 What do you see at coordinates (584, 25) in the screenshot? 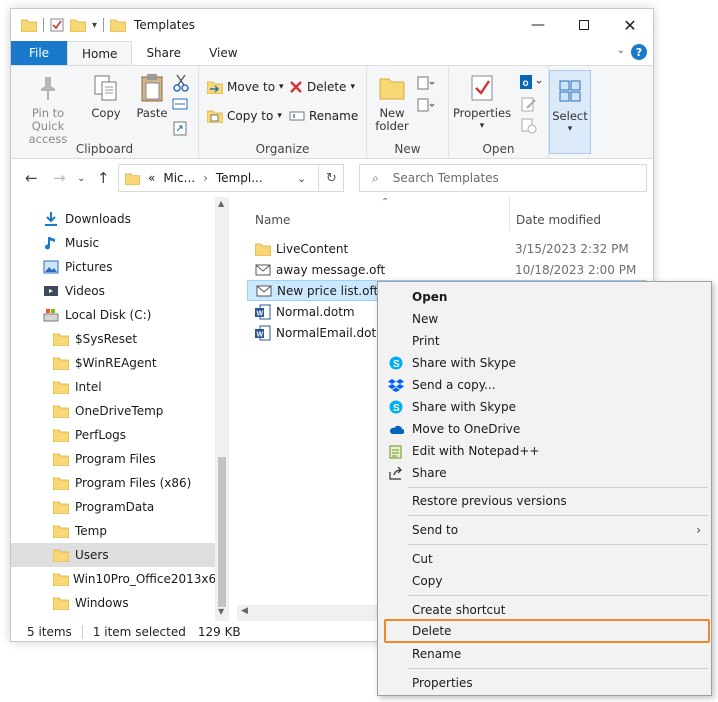
I see `maximize-button` at bounding box center [584, 25].